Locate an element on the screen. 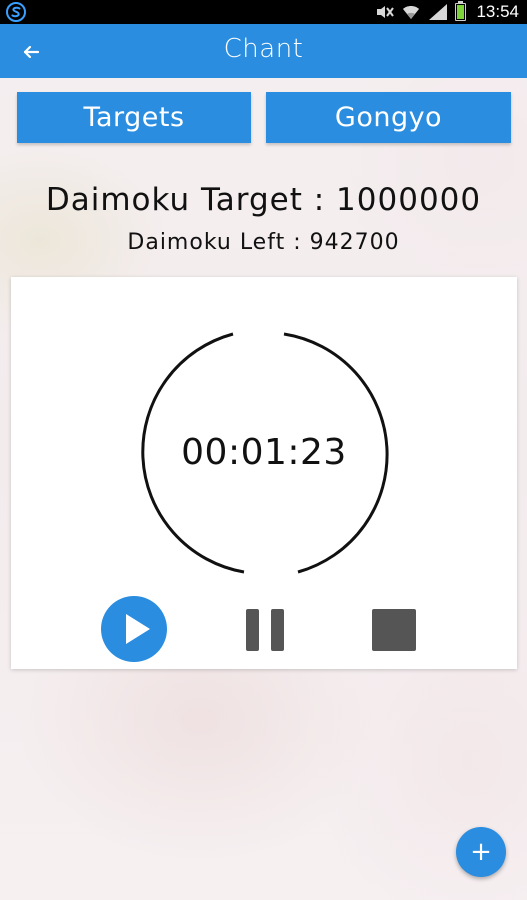  add-fab-button: + is located at coordinates (481, 852).